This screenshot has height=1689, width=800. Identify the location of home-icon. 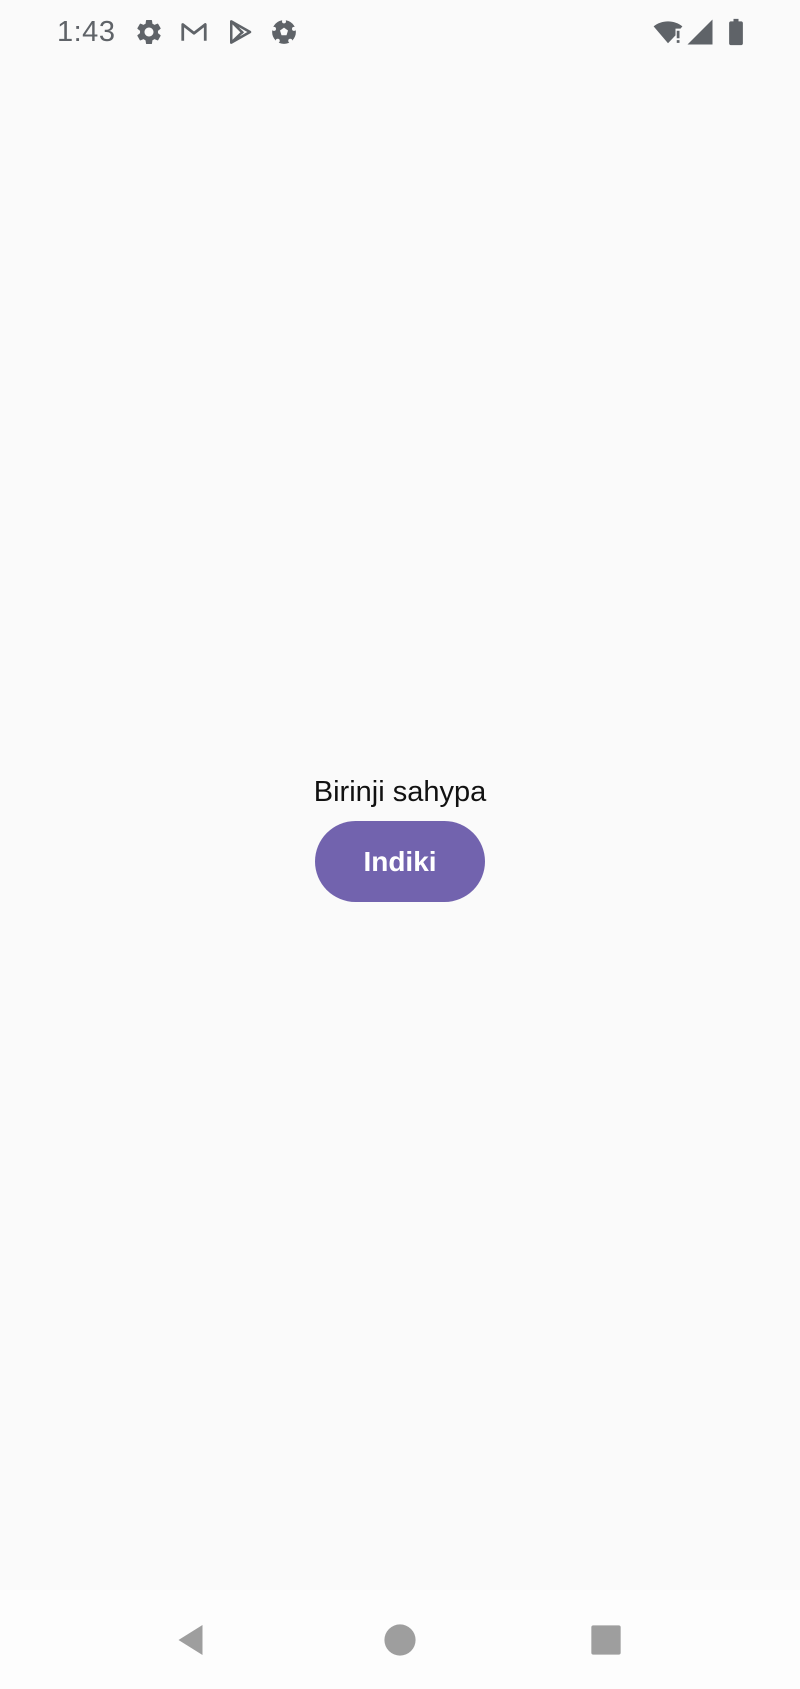
(400, 1640).